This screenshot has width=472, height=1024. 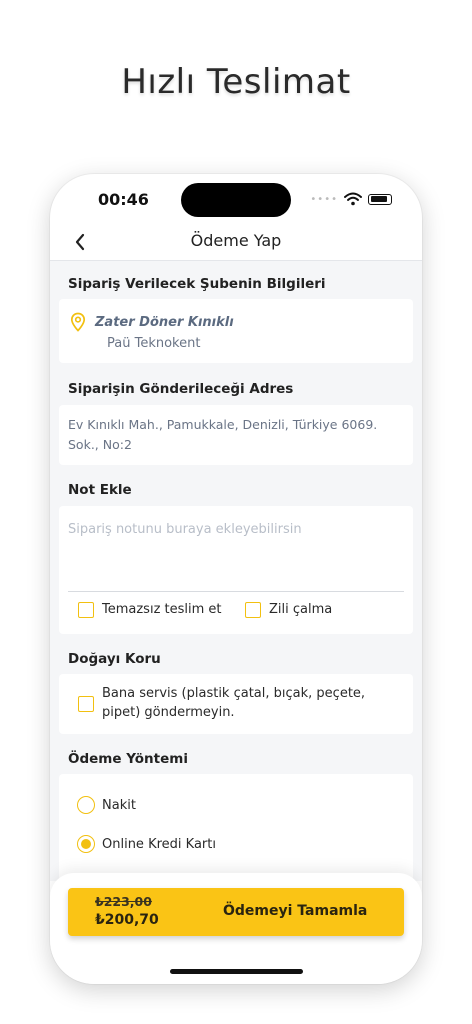 What do you see at coordinates (123, 901) in the screenshot?
I see `old-price: ₺223,00` at bounding box center [123, 901].